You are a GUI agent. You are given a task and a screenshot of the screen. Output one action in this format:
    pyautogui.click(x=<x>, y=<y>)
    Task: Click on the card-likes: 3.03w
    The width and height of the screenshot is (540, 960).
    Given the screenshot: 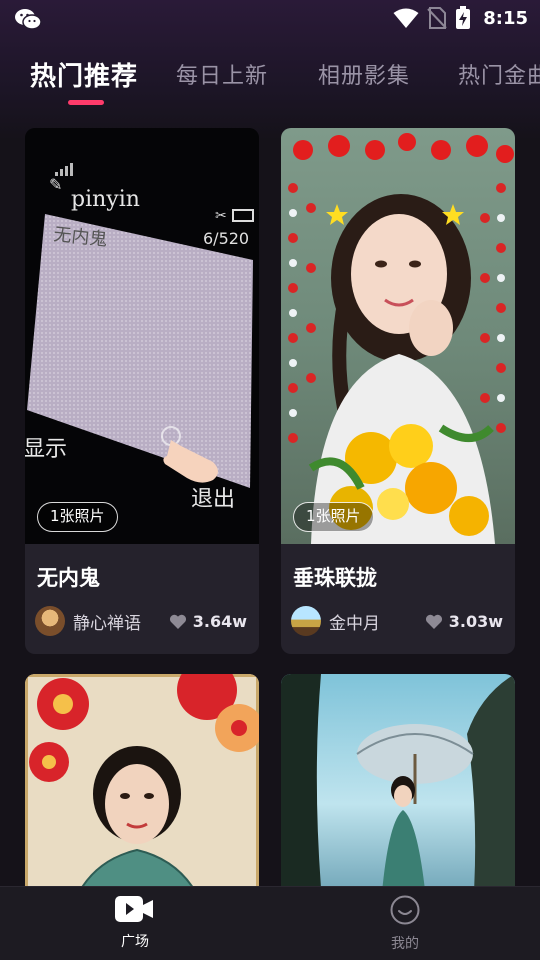 What is the action you would take?
    pyautogui.click(x=464, y=621)
    